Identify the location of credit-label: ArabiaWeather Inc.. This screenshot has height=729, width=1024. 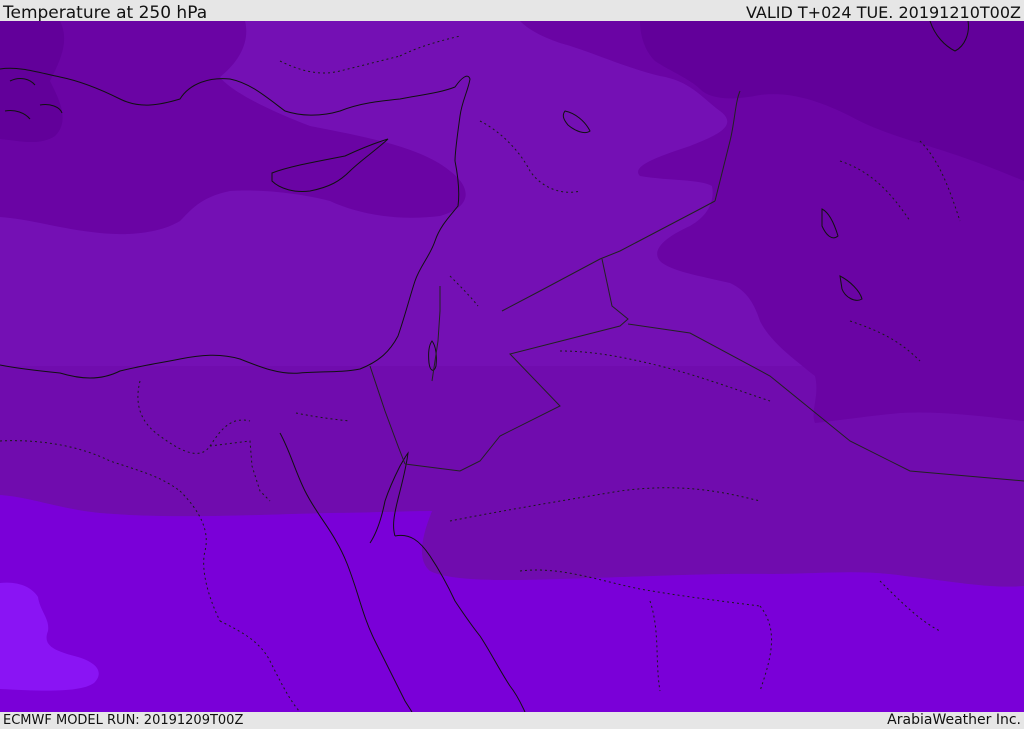
(954, 720).